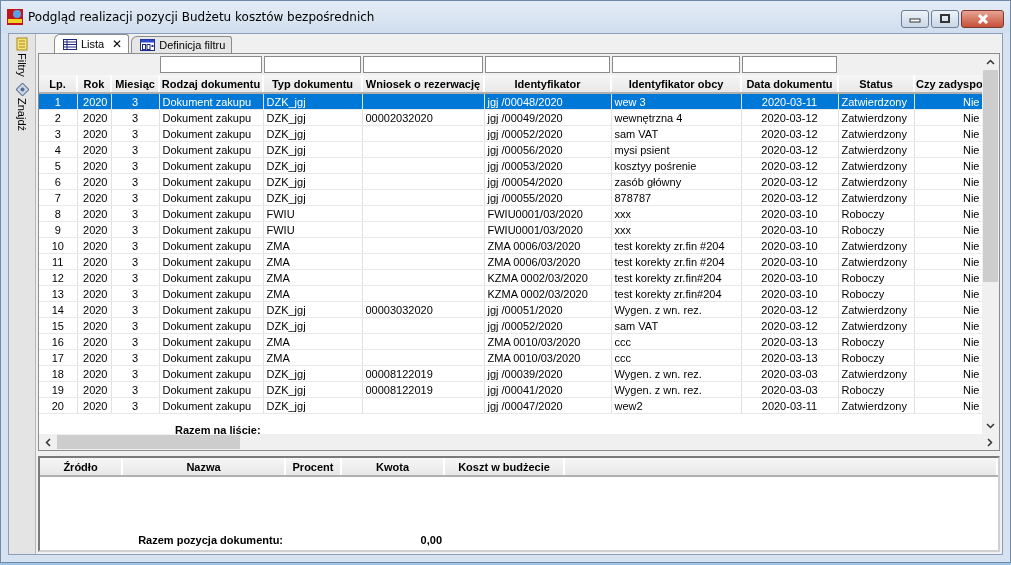 Image resolution: width=1011 pixels, height=565 pixels. What do you see at coordinates (547, 149) in the screenshot?
I see `table-cell: jgj /00056/2020` at bounding box center [547, 149].